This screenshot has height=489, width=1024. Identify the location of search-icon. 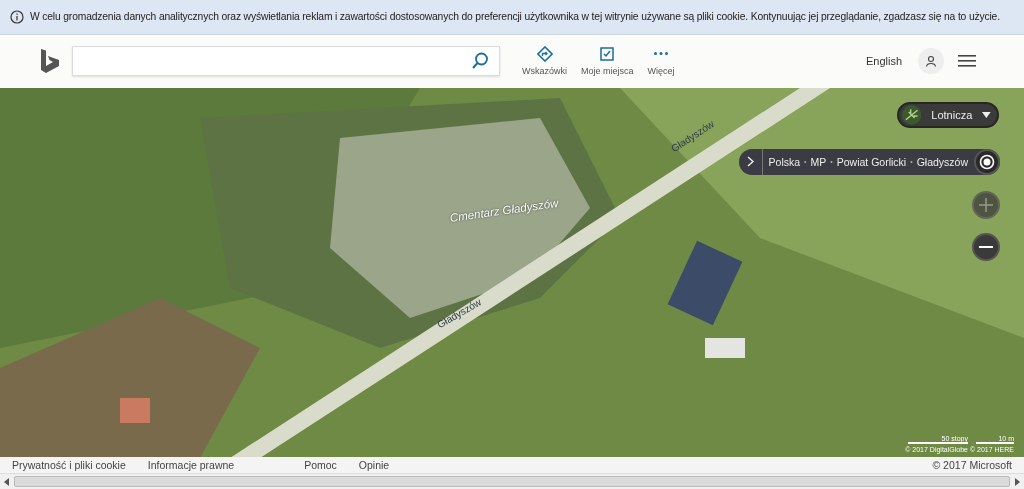
(480, 61).